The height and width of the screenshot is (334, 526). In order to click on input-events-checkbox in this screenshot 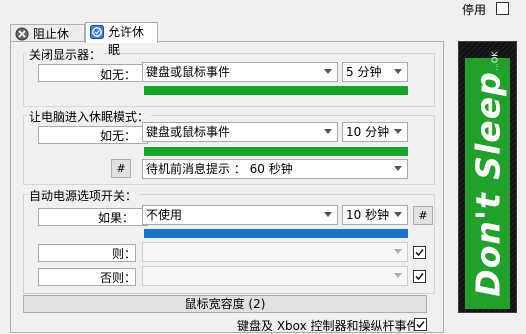, I will do `click(420, 324)`.